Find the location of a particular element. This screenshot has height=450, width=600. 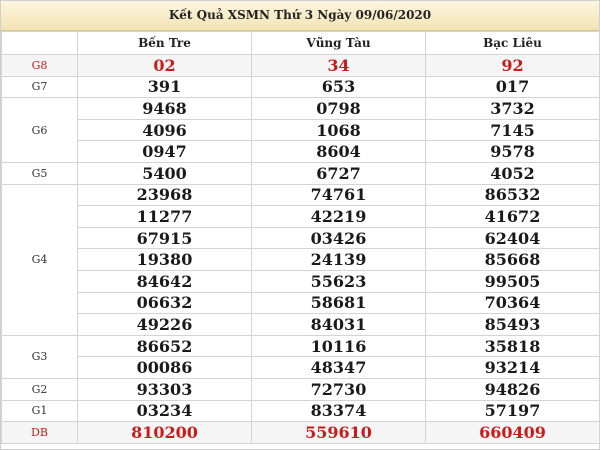

result-cell: 86532 is located at coordinates (512, 195).